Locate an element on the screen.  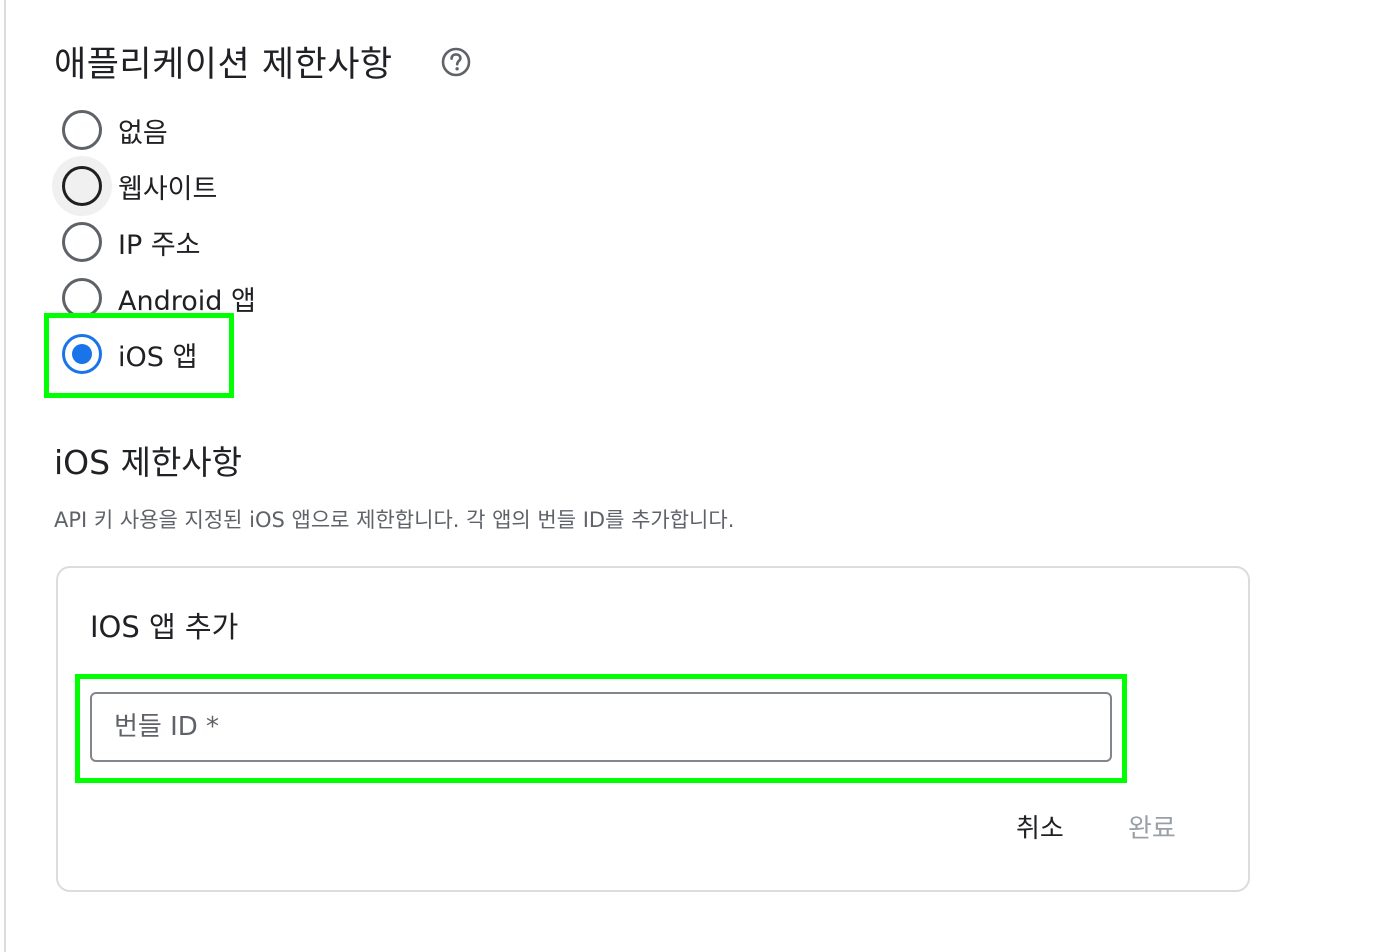
radio-label: Android 앱 is located at coordinates (187, 301).